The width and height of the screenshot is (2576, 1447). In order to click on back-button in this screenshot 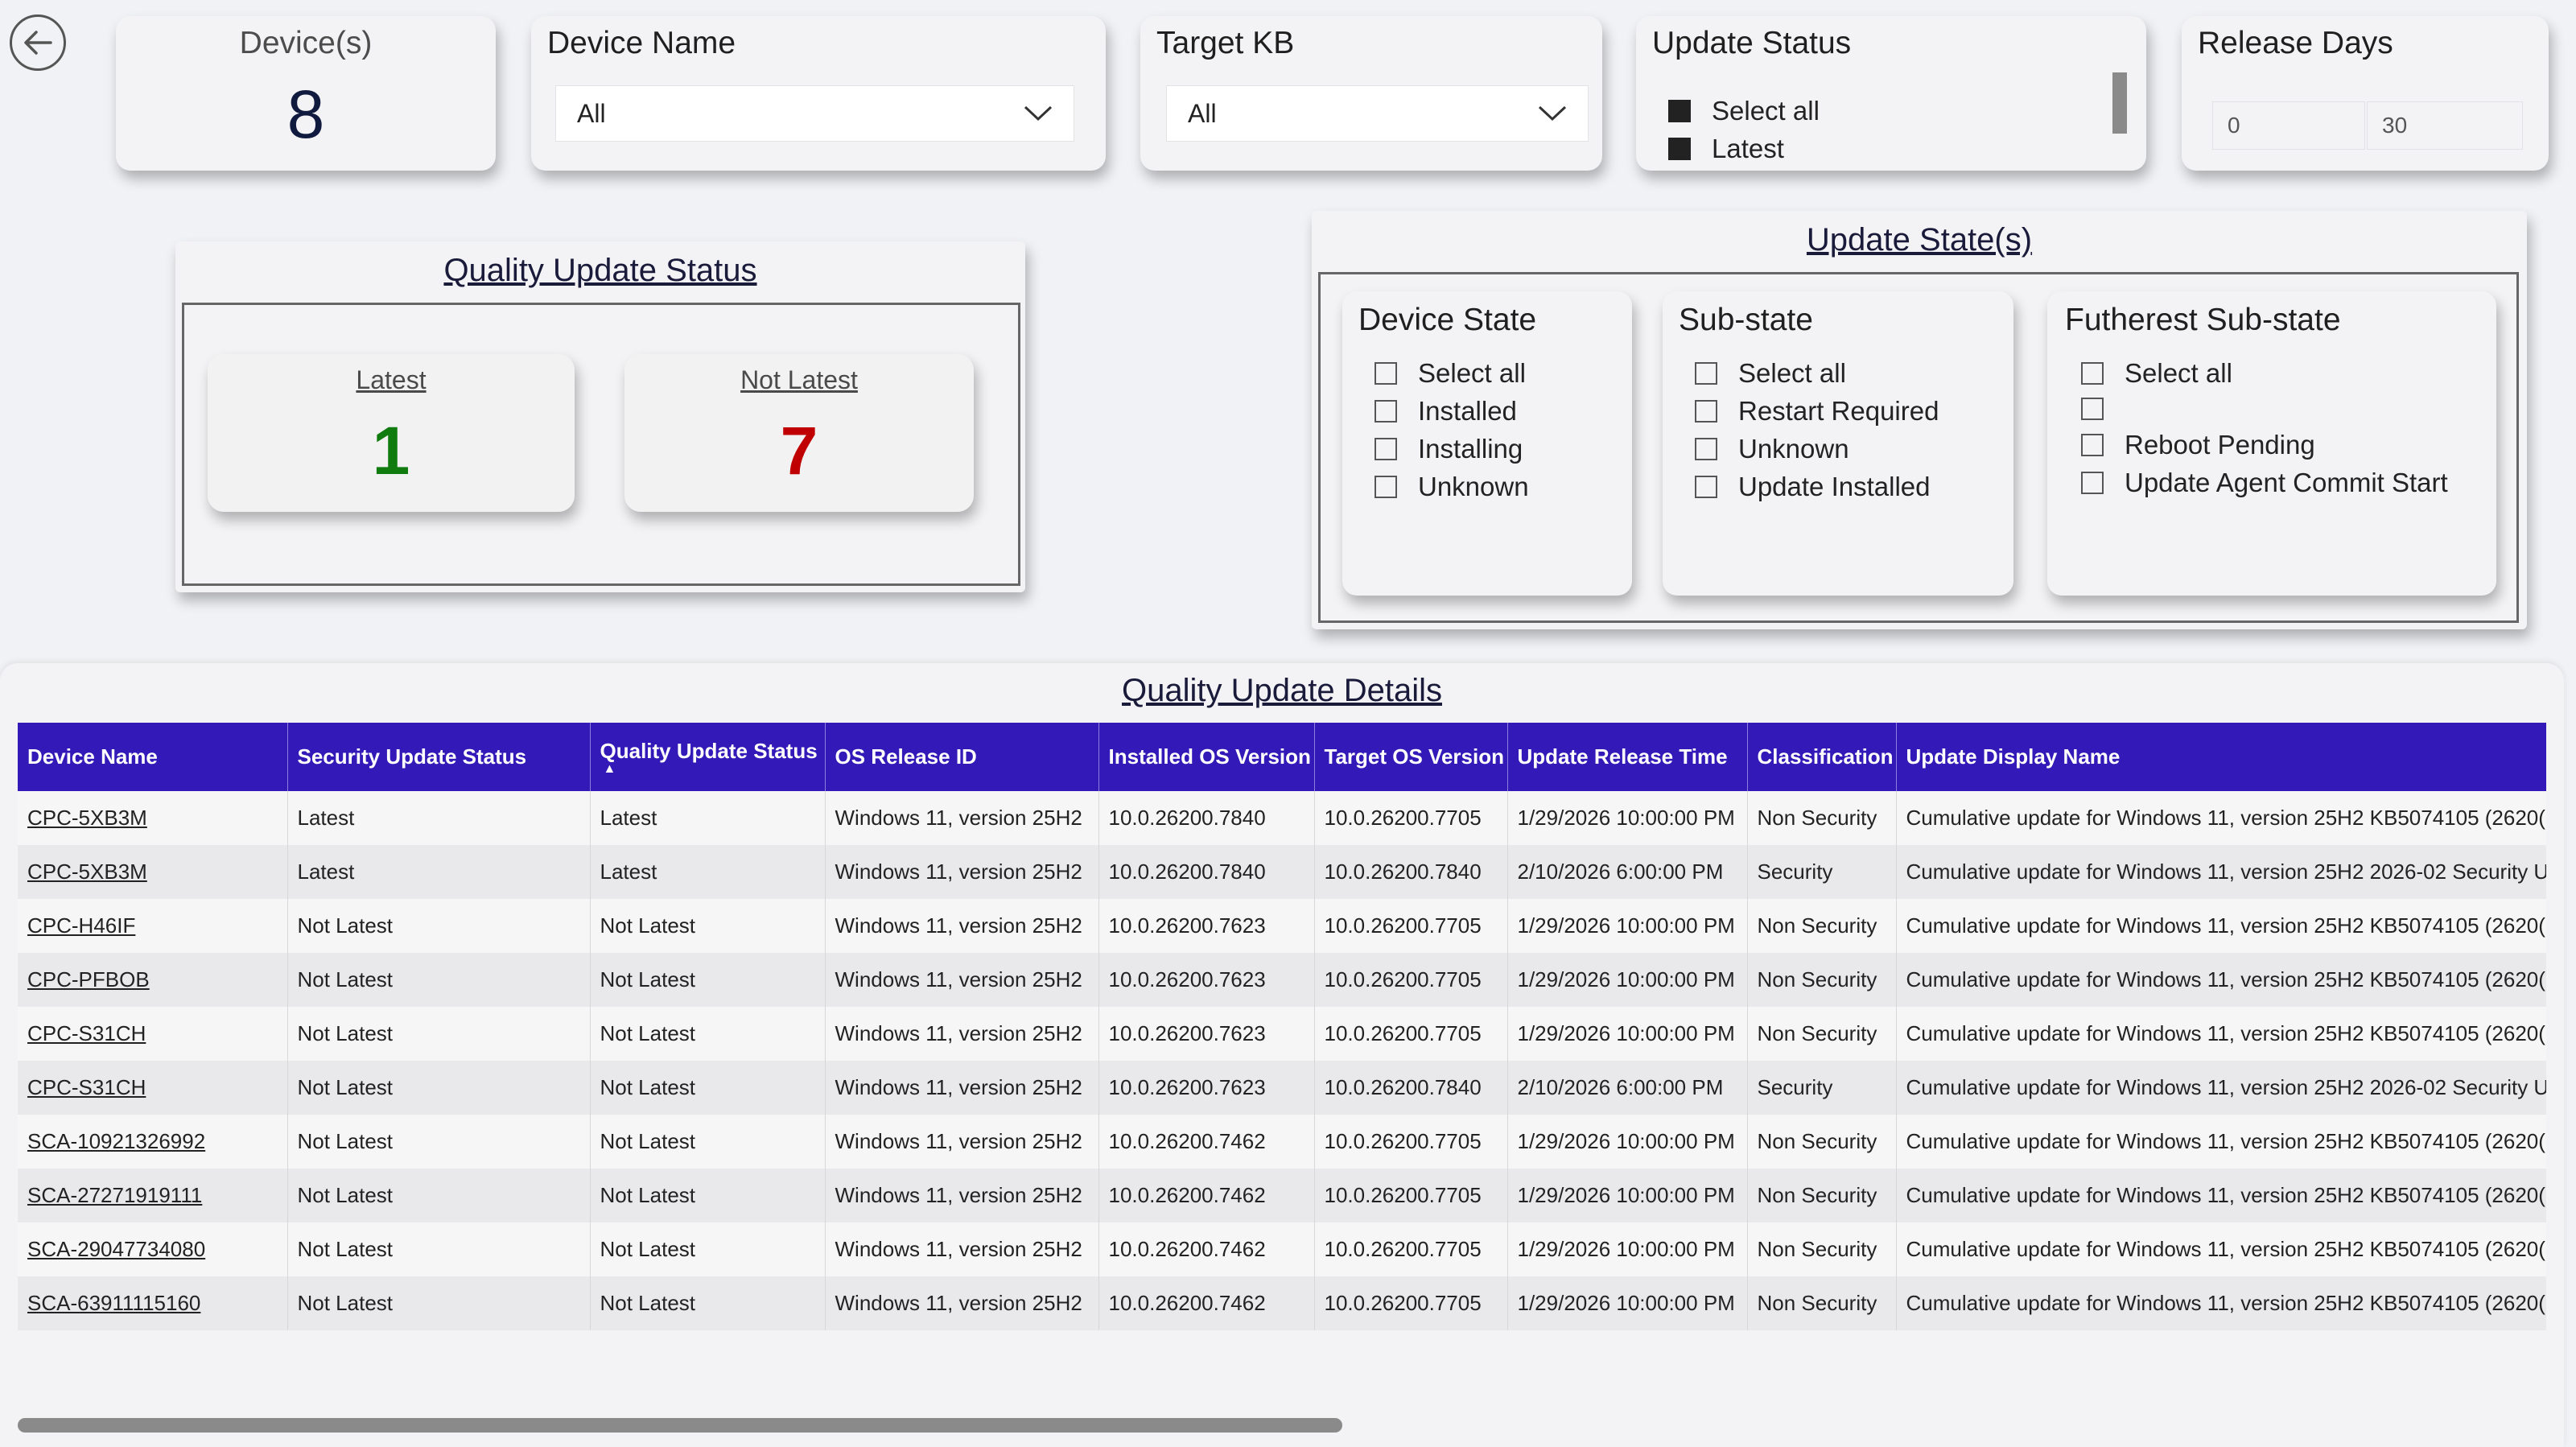, I will do `click(38, 43)`.